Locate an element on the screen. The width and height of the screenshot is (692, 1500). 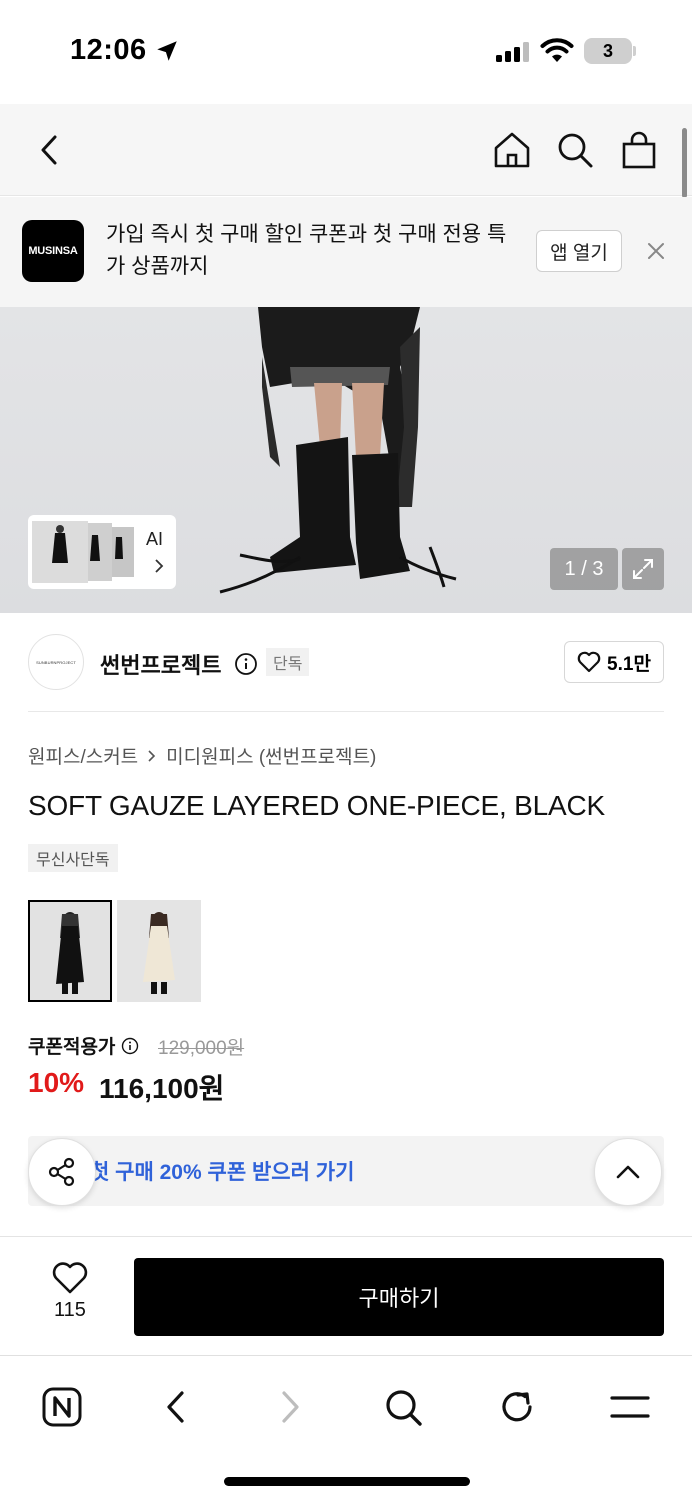
home-icon is located at coordinates (512, 150).